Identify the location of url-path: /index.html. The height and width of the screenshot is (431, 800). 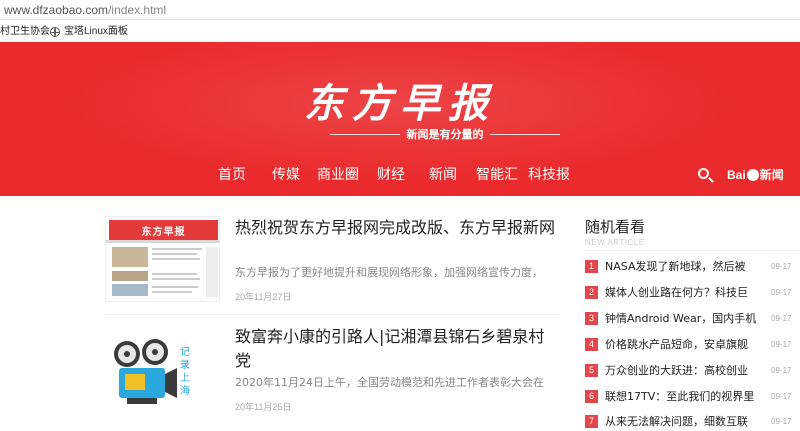
(137, 10).